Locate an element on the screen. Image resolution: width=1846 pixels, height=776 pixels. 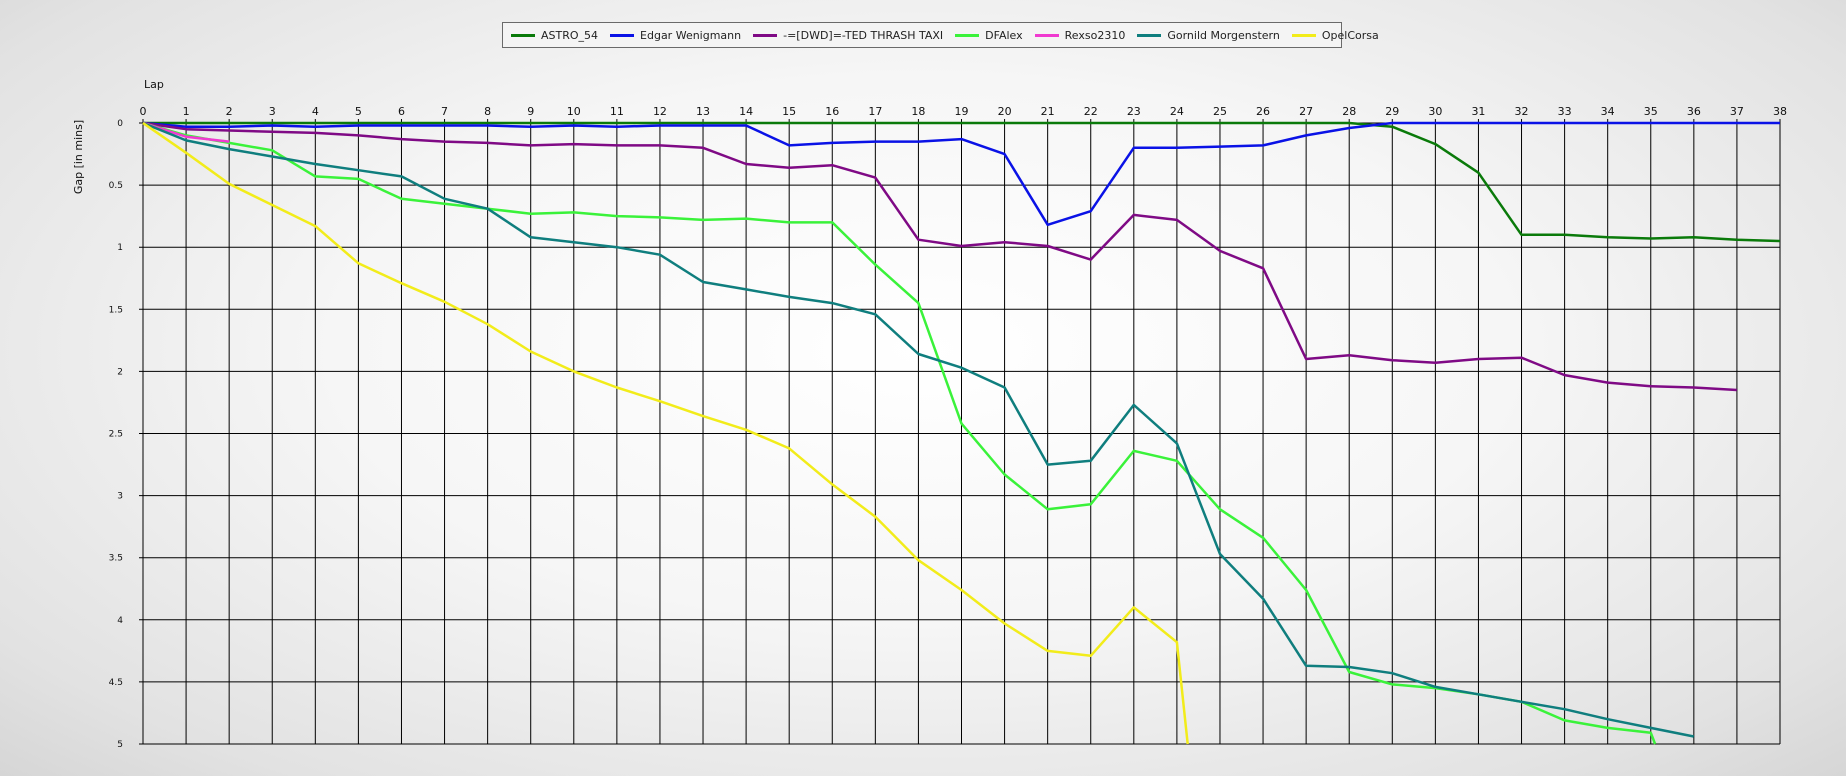
x-tick-label: 36 is located at coordinates (1694, 111).